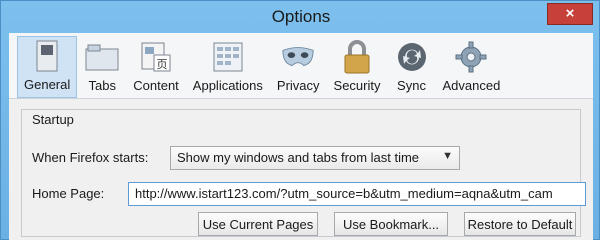 The image size is (600, 240). I want to click on window-title: Options, so click(301, 16).